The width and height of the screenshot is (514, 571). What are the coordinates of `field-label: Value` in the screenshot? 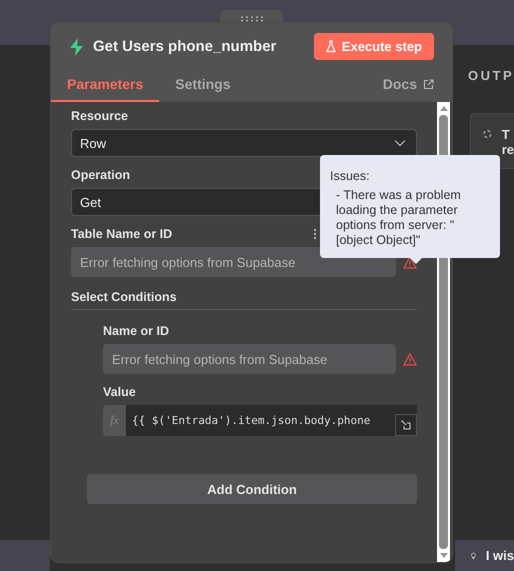 It's located at (120, 392).